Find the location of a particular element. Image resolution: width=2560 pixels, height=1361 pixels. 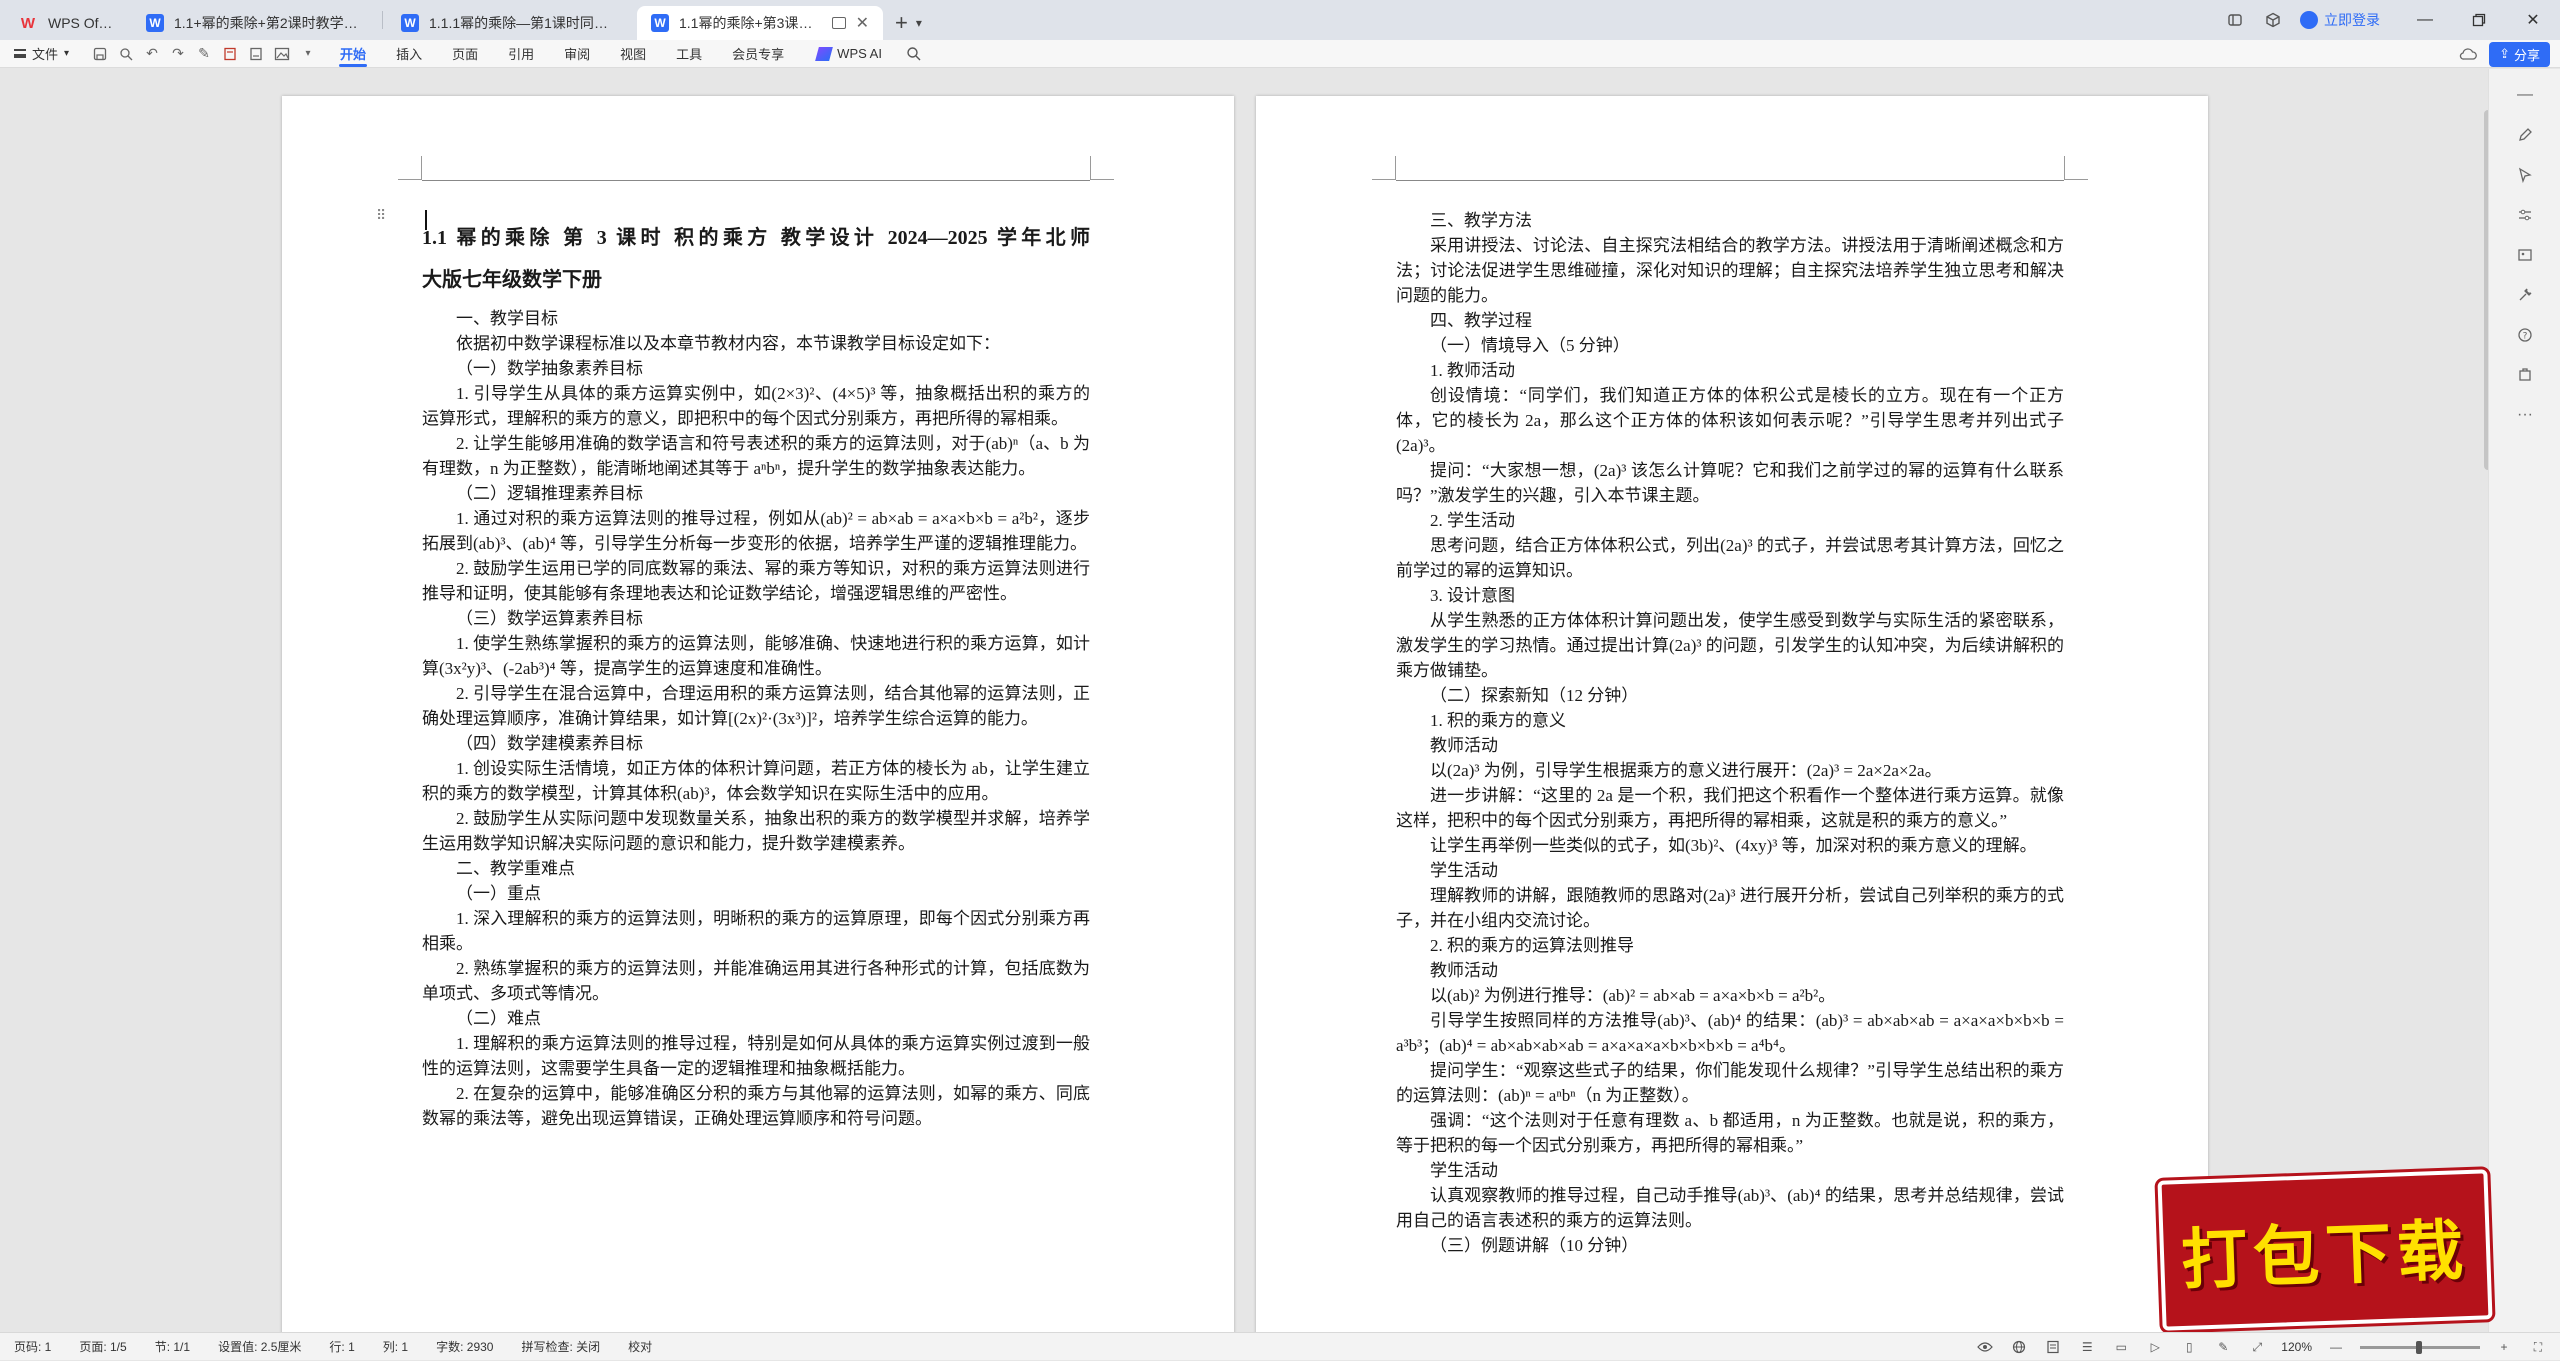

download-promo-badge: 打包下载 is located at coordinates (2325, 1250).